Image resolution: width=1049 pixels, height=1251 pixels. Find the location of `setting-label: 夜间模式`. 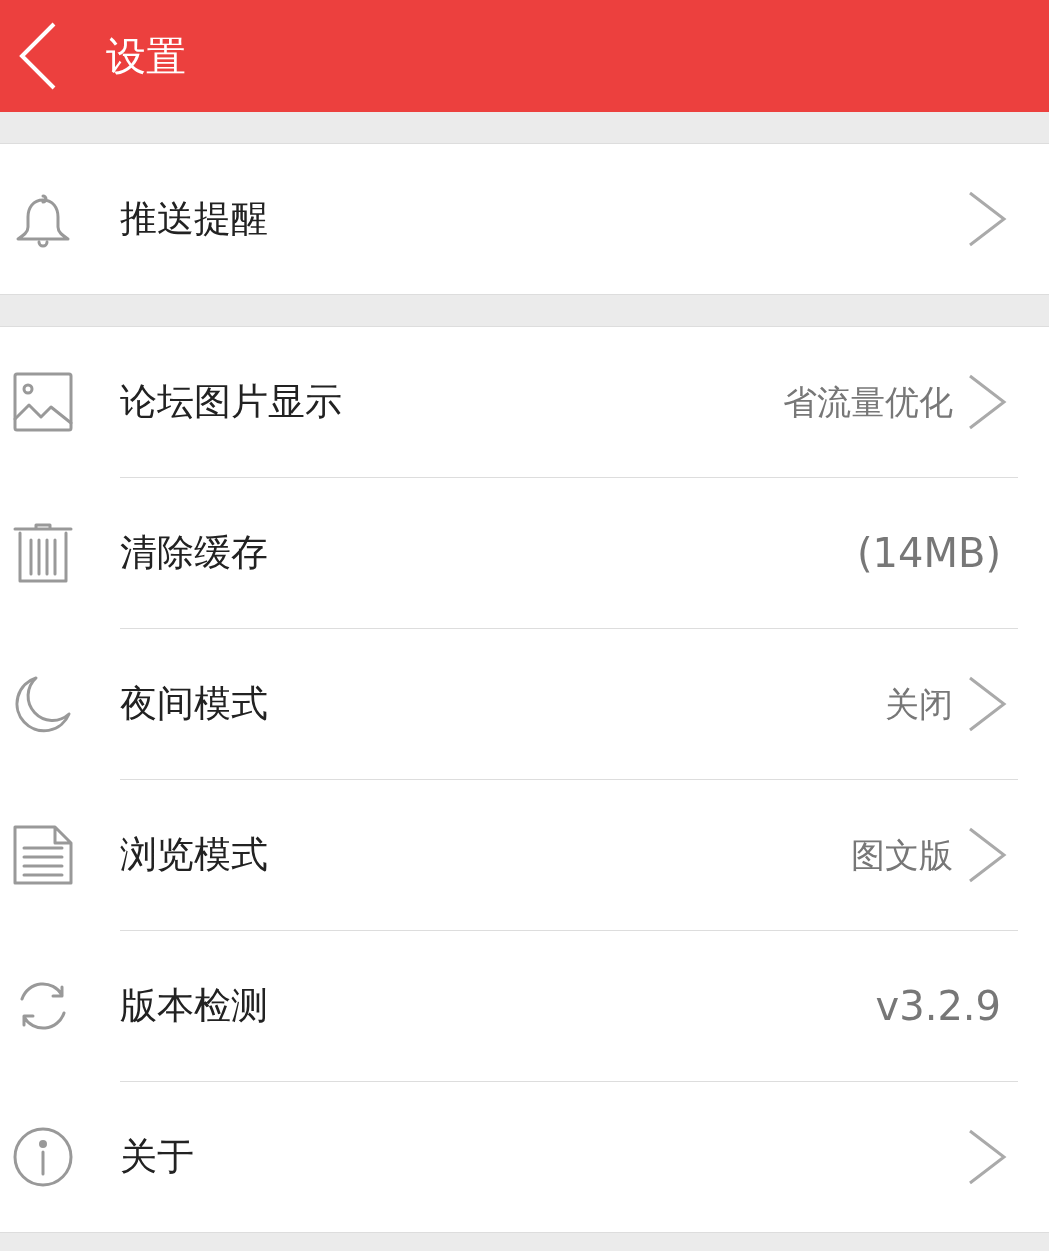

setting-label: 夜间模式 is located at coordinates (194, 704).